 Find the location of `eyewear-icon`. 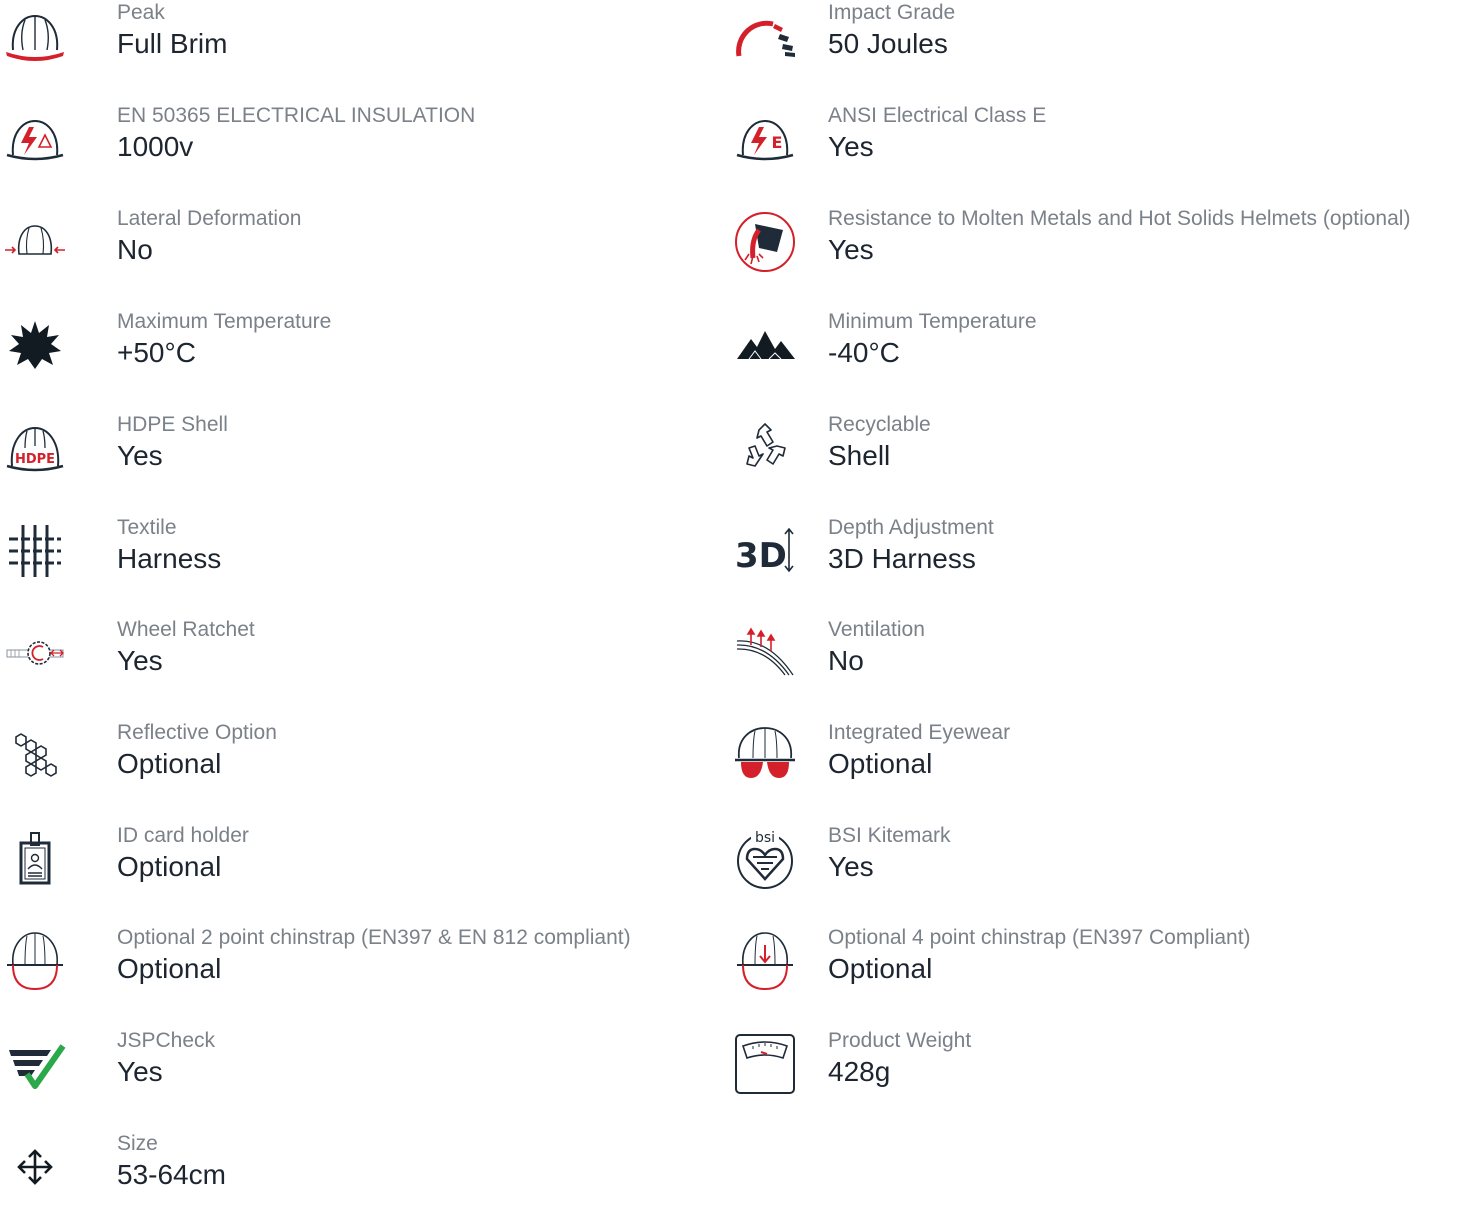

eyewear-icon is located at coordinates (765, 756).